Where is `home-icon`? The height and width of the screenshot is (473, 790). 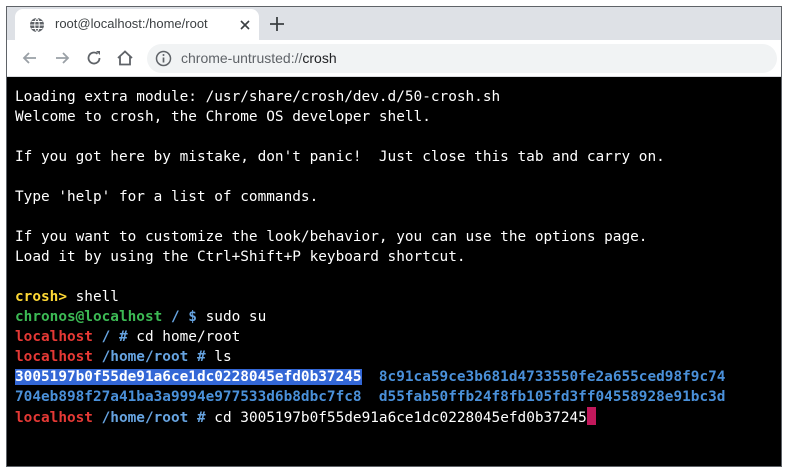 home-icon is located at coordinates (125, 58).